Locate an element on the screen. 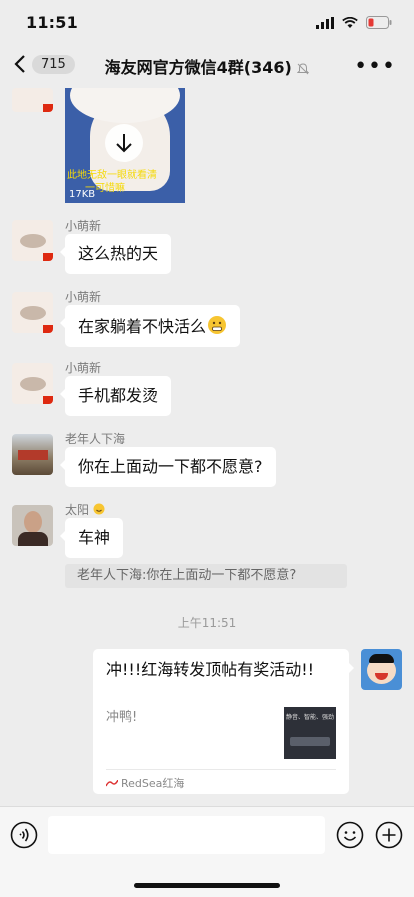  emoji-icon is located at coordinates (350, 835).